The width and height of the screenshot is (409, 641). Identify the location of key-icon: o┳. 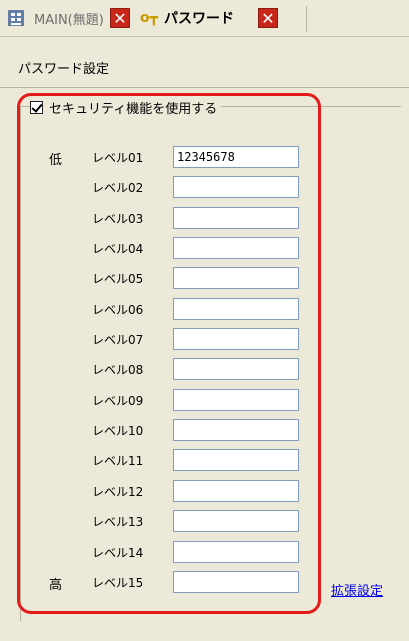
(149, 18).